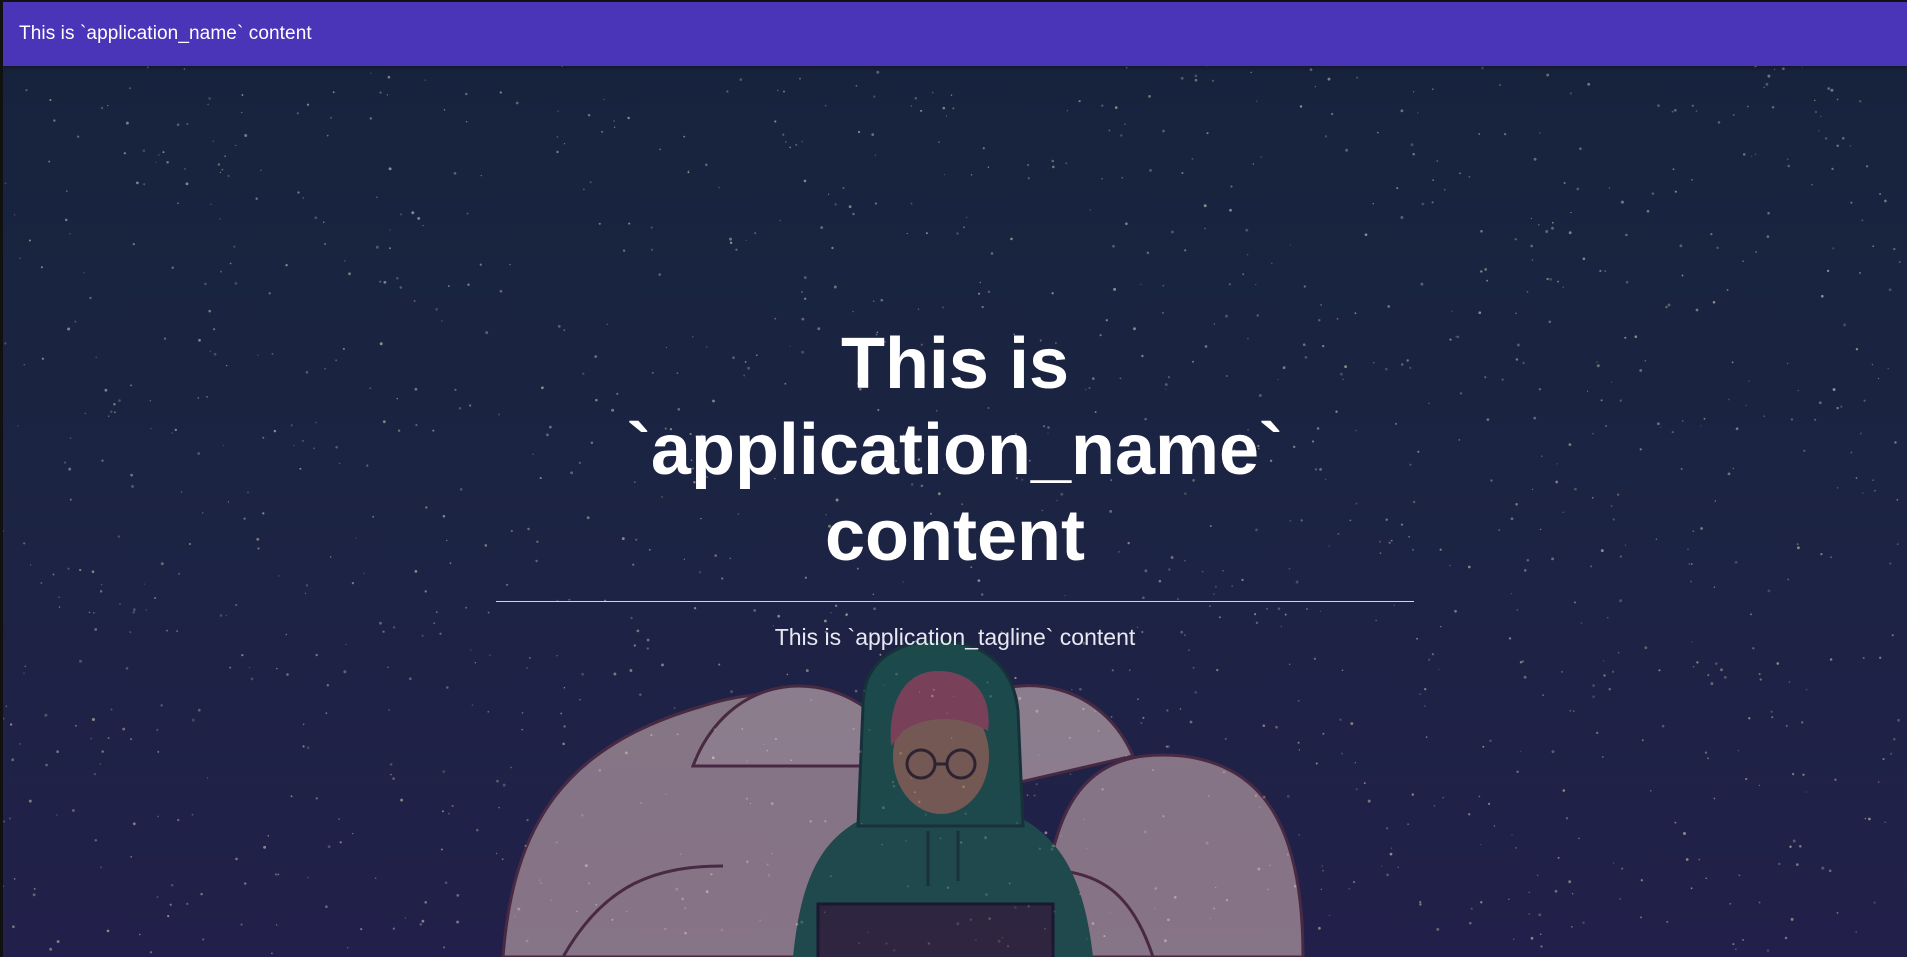 This screenshot has width=1907, height=957. What do you see at coordinates (955, 601) in the screenshot?
I see `hero-divider` at bounding box center [955, 601].